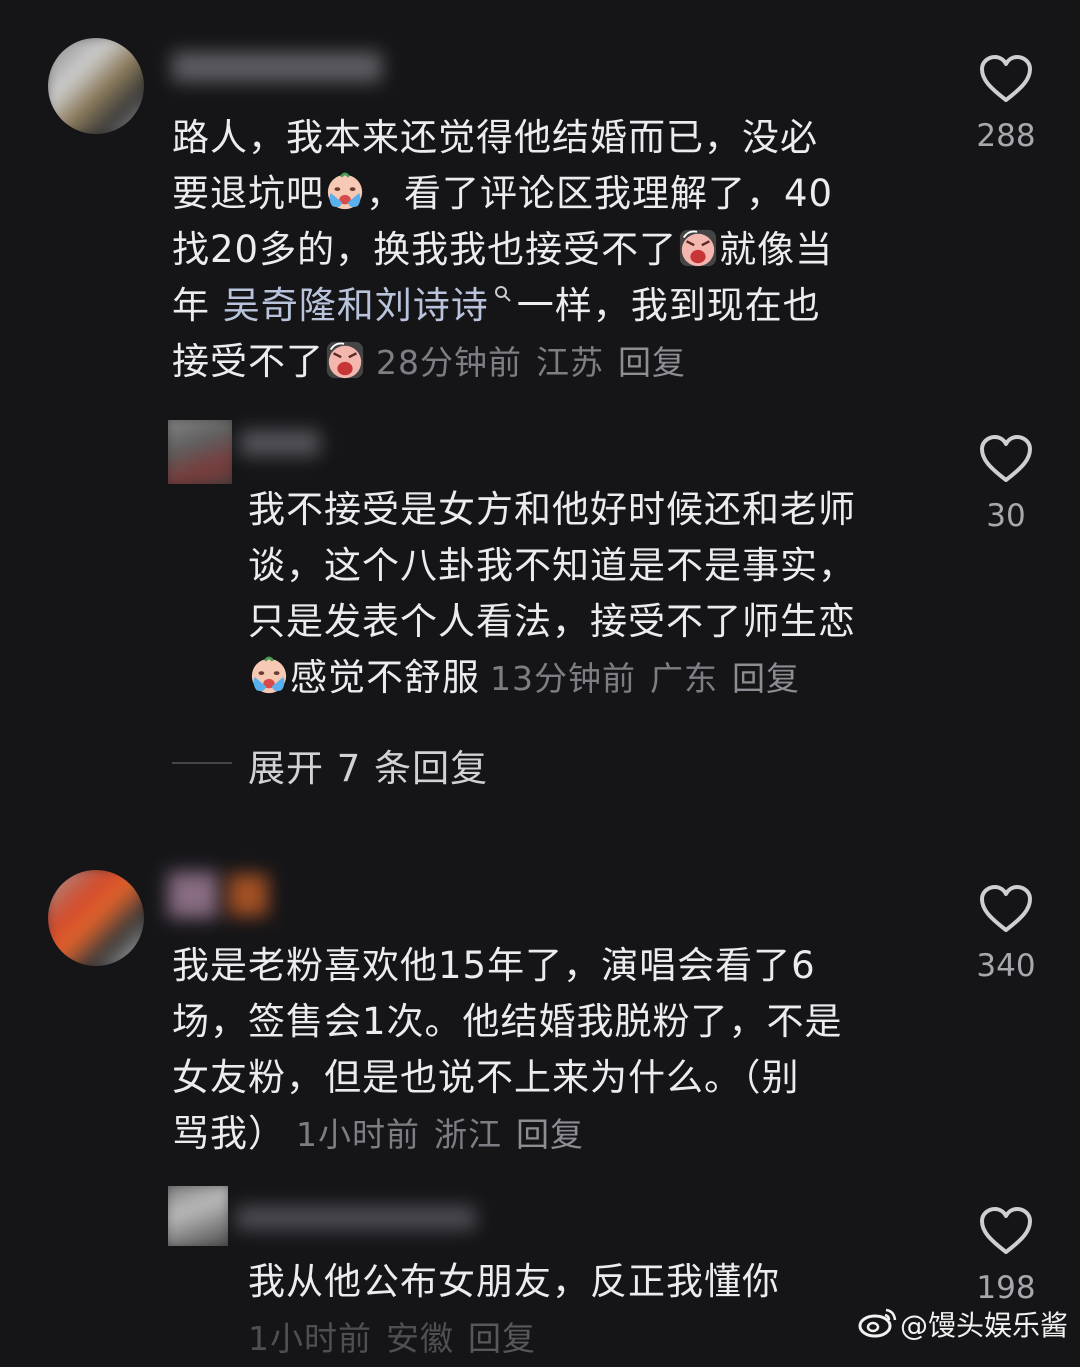 The height and width of the screenshot is (1367, 1080). I want to click on like-count: 340, so click(1006, 966).